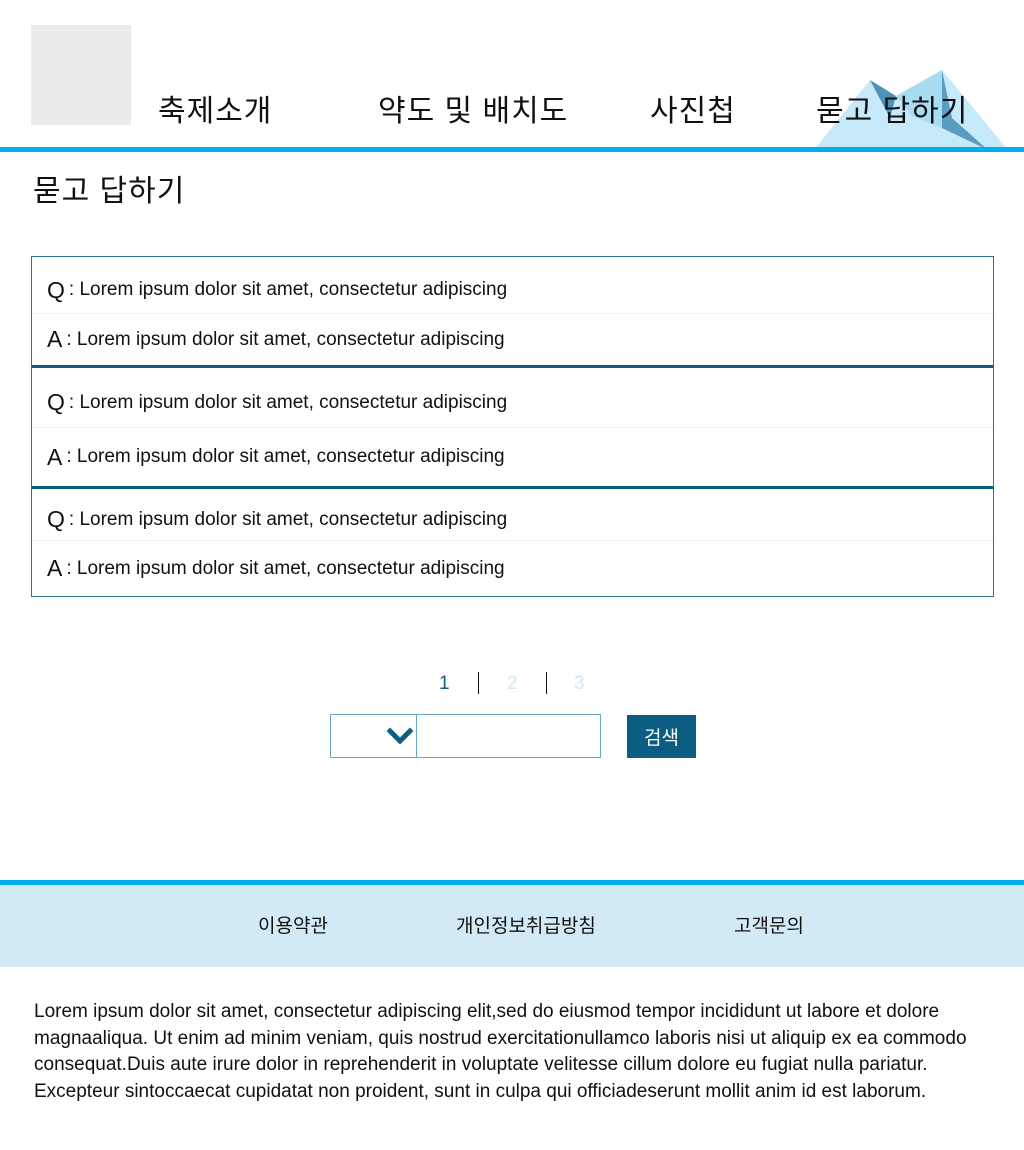  I want to click on search-category-select, so click(373, 736).